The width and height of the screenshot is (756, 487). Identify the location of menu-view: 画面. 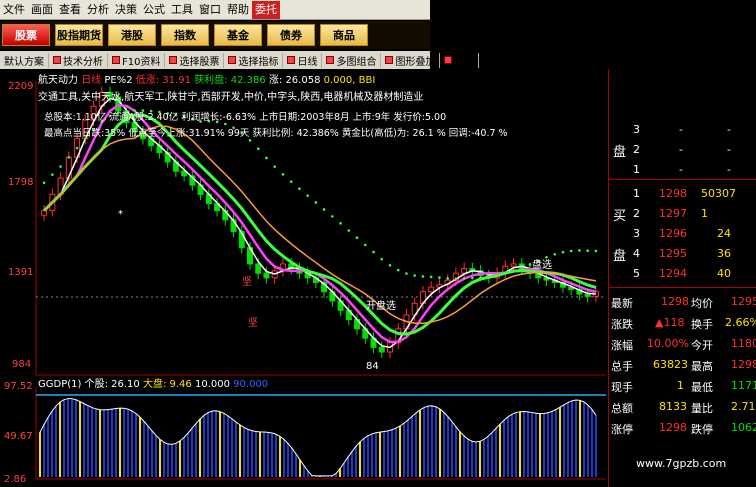
(42, 10).